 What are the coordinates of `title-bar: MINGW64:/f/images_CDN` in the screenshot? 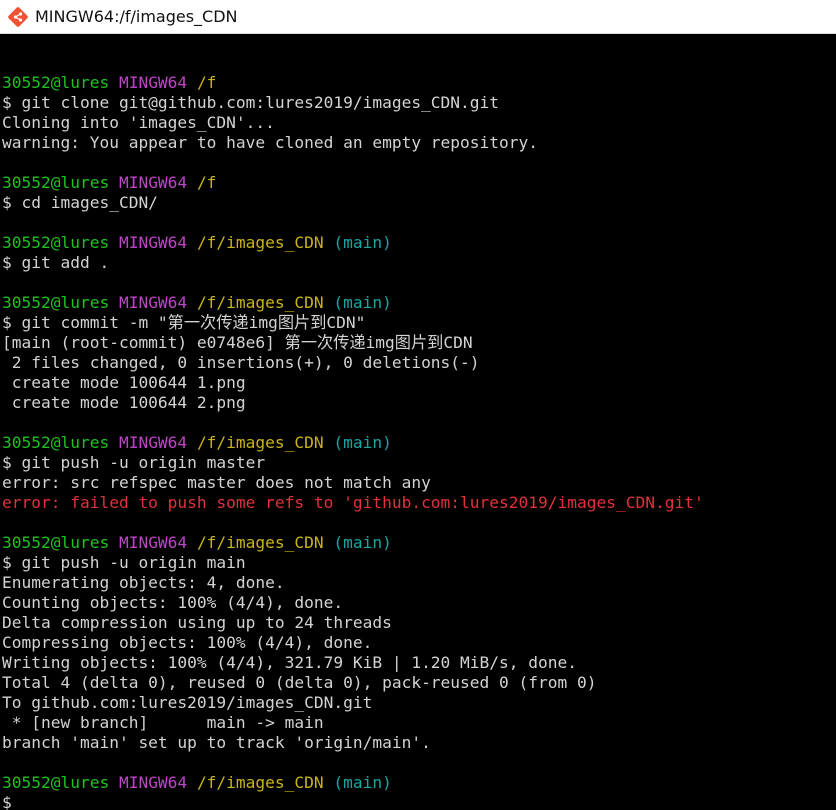 It's located at (418, 17).